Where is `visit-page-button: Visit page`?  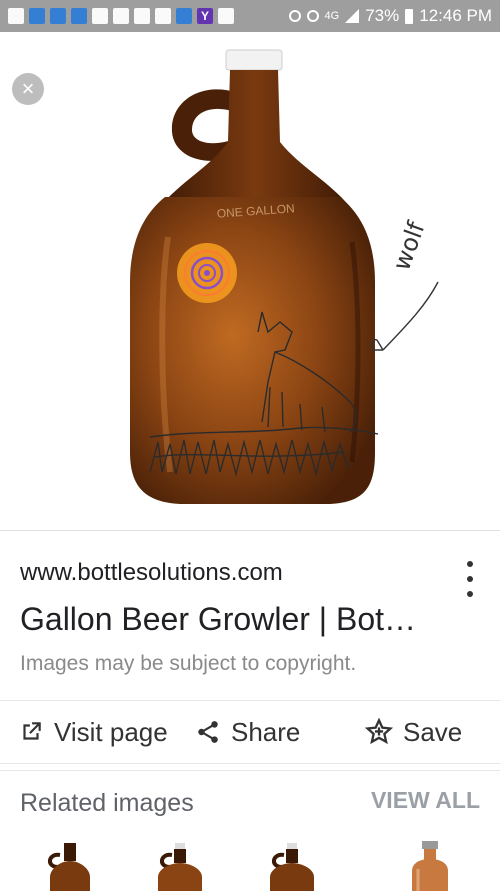 visit-page-button: Visit page is located at coordinates (93, 732).